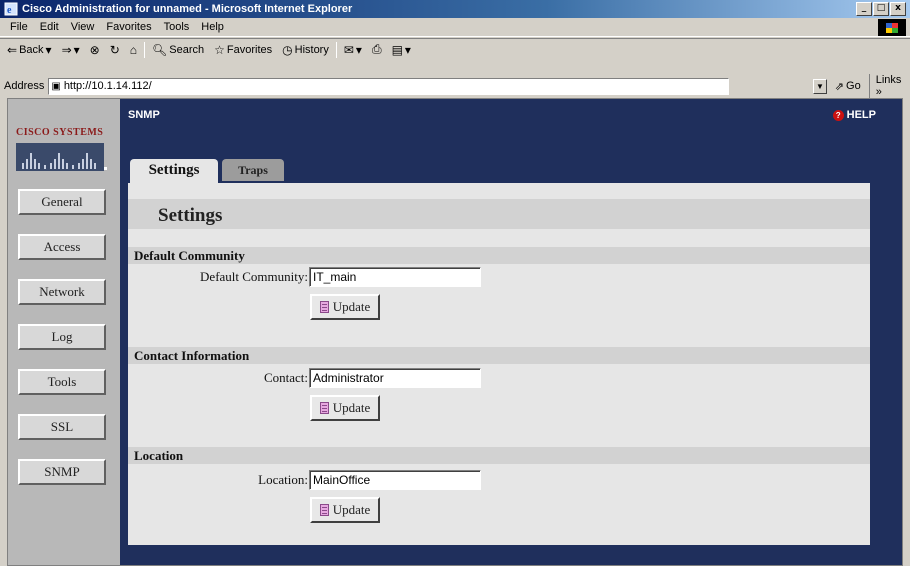 This screenshot has width=910, height=566. I want to click on history-icon: ◷, so click(287, 49).